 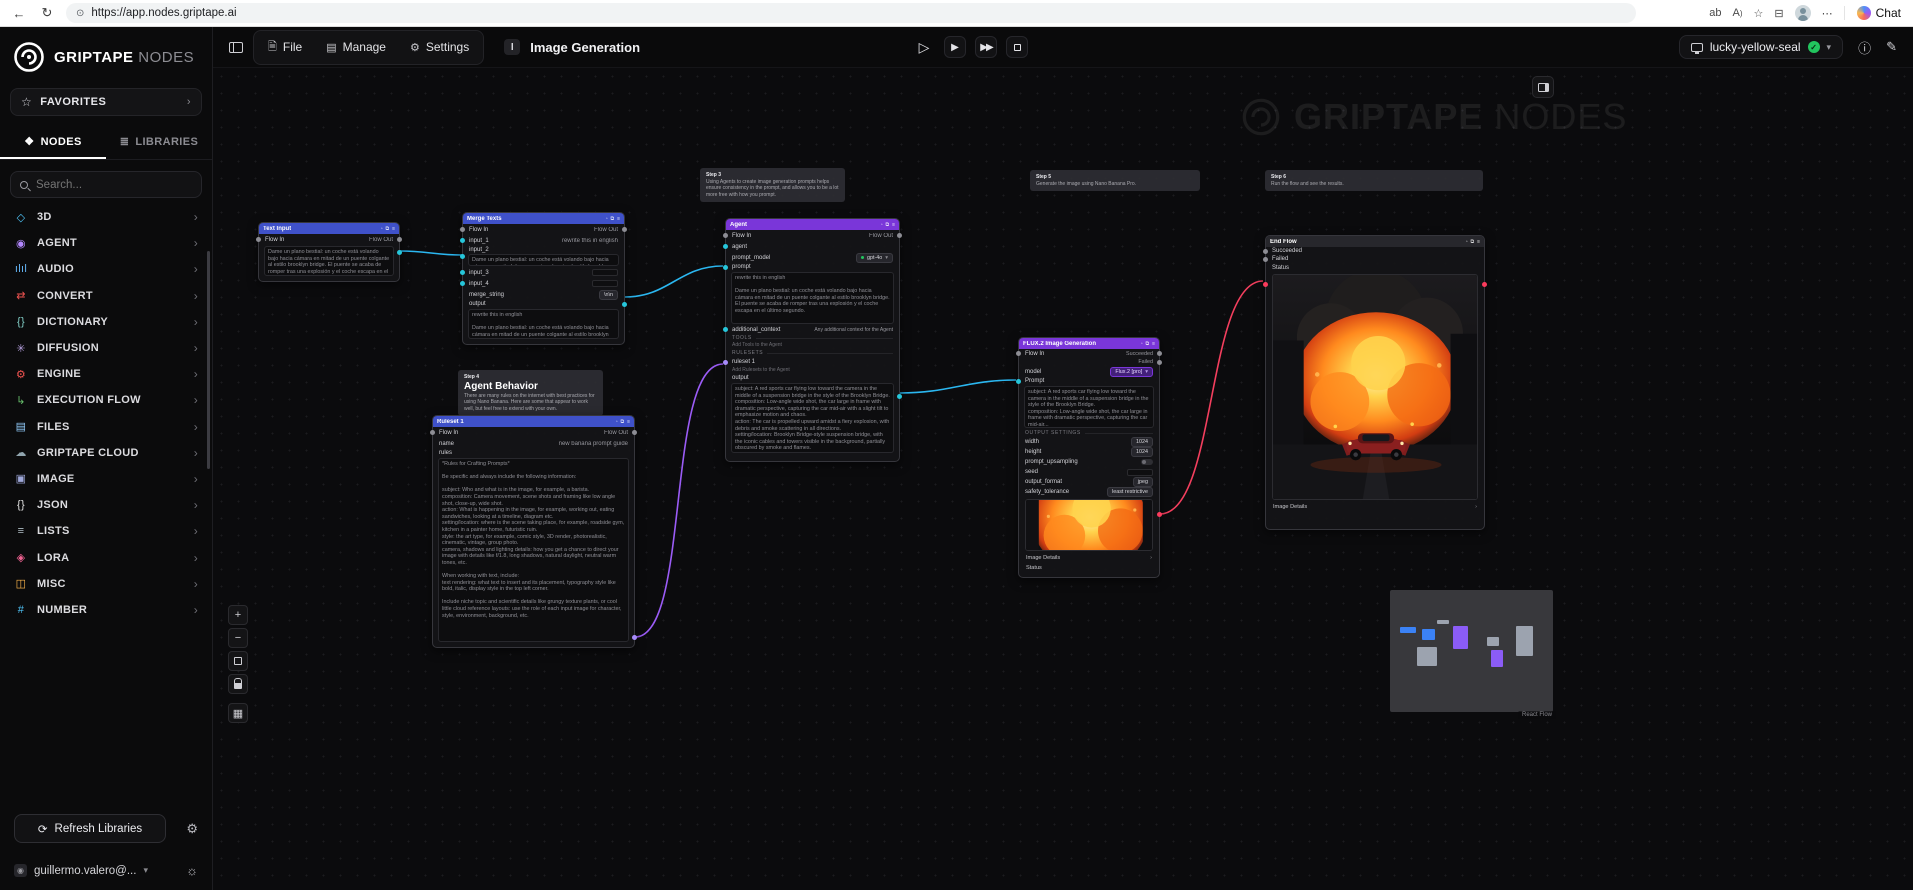 I want to click on settings-menu-button: ⚙ Settings, so click(x=439, y=47).